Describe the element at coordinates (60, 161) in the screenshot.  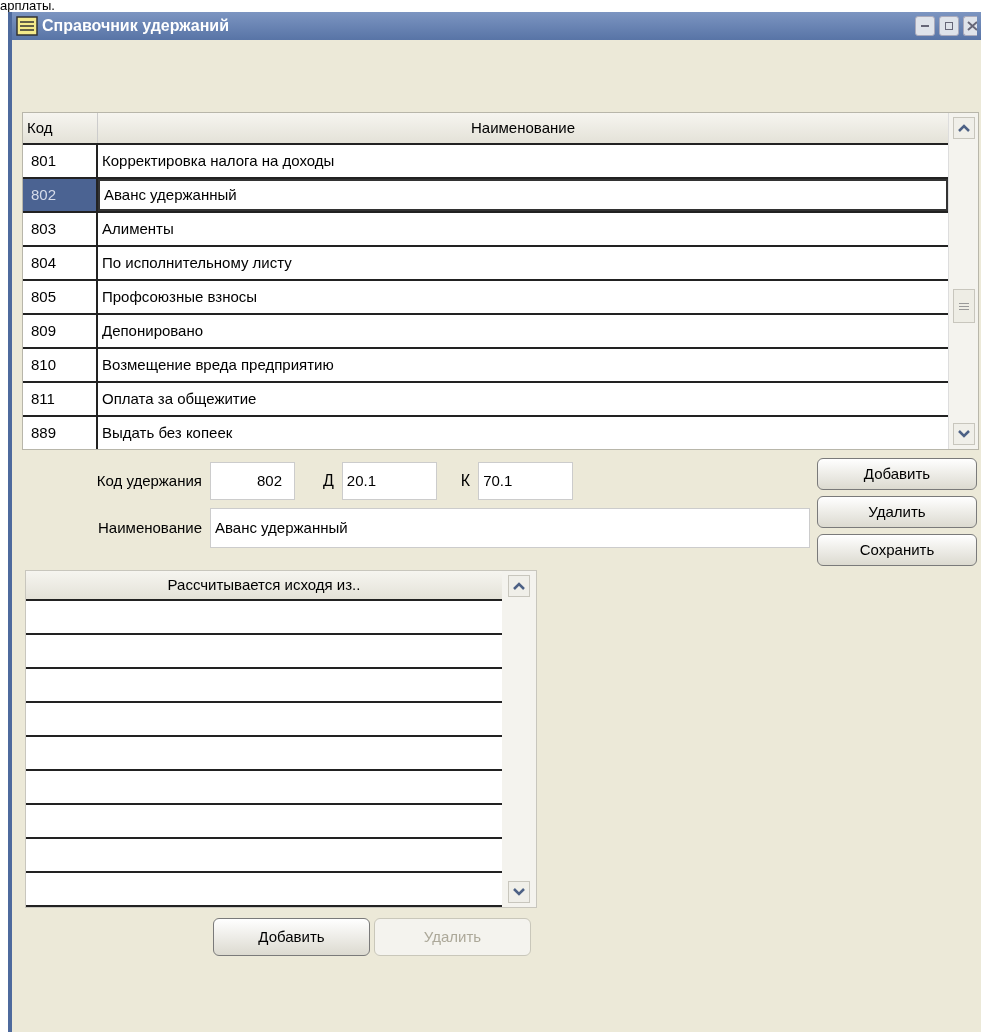
I see `table-cell: 801` at that location.